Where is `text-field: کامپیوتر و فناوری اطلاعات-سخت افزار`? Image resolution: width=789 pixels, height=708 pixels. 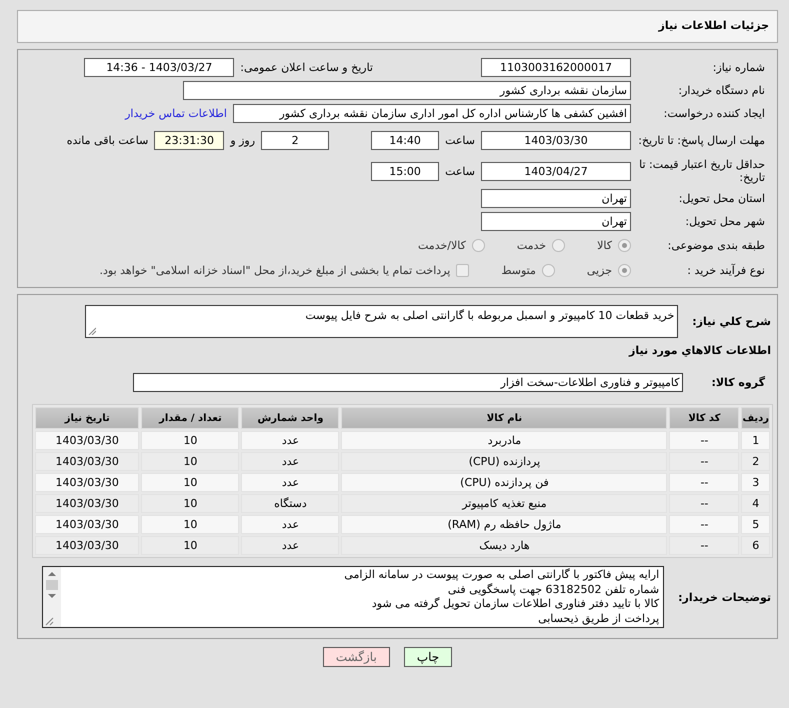 text-field: کامپیوتر و فناوری اطلاعات-سخت افزار is located at coordinates (408, 382).